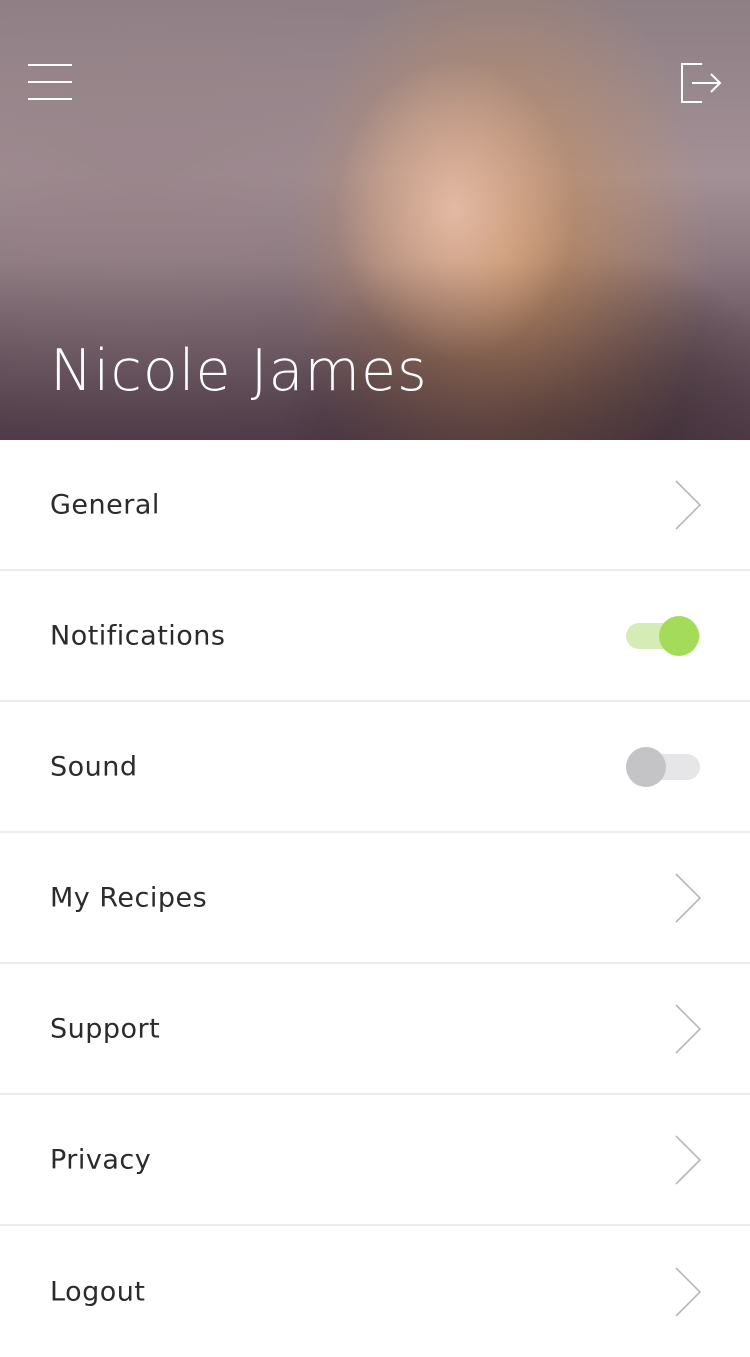 The width and height of the screenshot is (750, 1357). Describe the element at coordinates (646, 766) in the screenshot. I see `sound-toggle-knob` at that location.